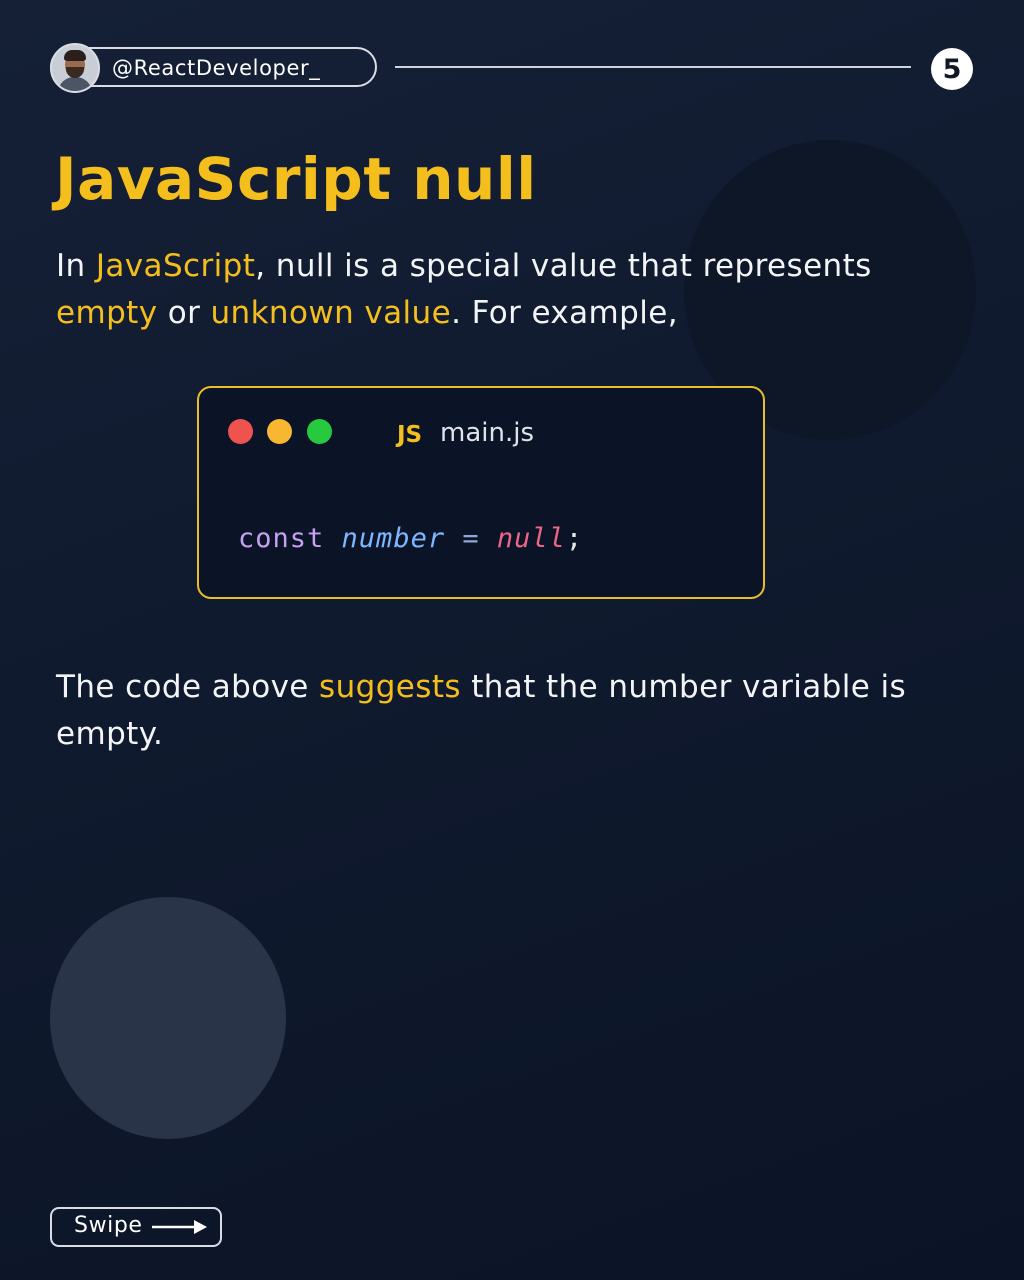 This screenshot has height=1280, width=1024. Describe the element at coordinates (281, 538) in the screenshot. I see `code-keyword: const` at that location.